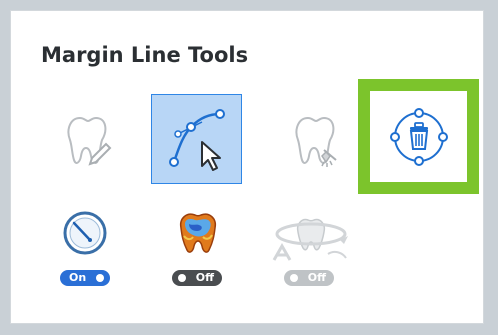 This screenshot has width=498, height=335. I want to click on edit-curve-tool-button, so click(196, 139).